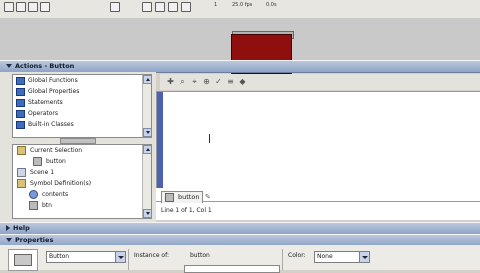 Image resolution: width=480 pixels, height=273 pixels. What do you see at coordinates (23, 260) in the screenshot?
I see `symbol-type-icon` at bounding box center [23, 260].